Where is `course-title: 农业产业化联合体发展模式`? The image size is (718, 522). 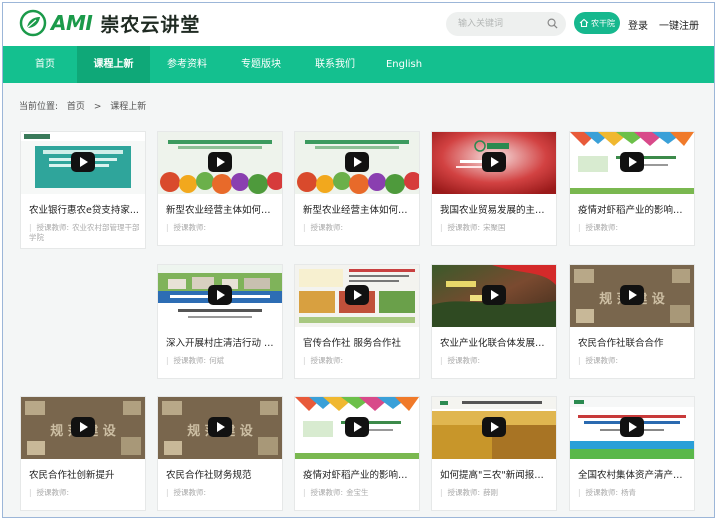
course-title: 农业产业化联合体发展模式 is located at coordinates (496, 342).